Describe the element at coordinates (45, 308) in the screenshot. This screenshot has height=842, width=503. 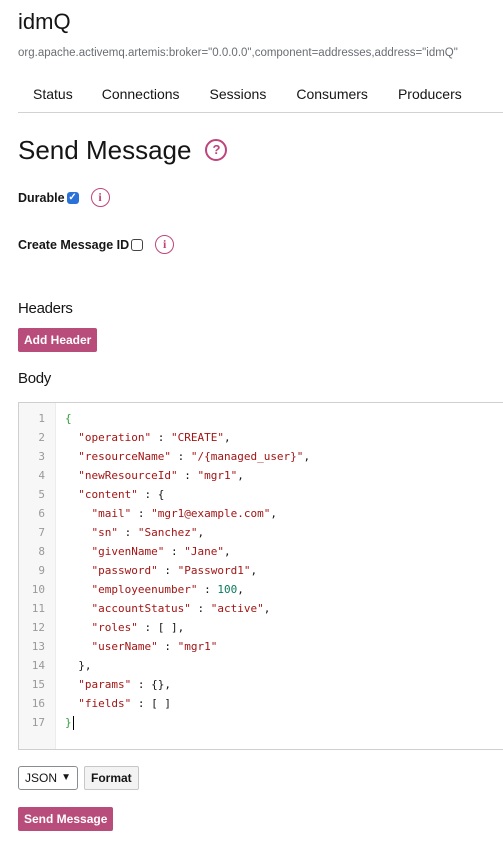
I see `headers-label: Headers` at that location.